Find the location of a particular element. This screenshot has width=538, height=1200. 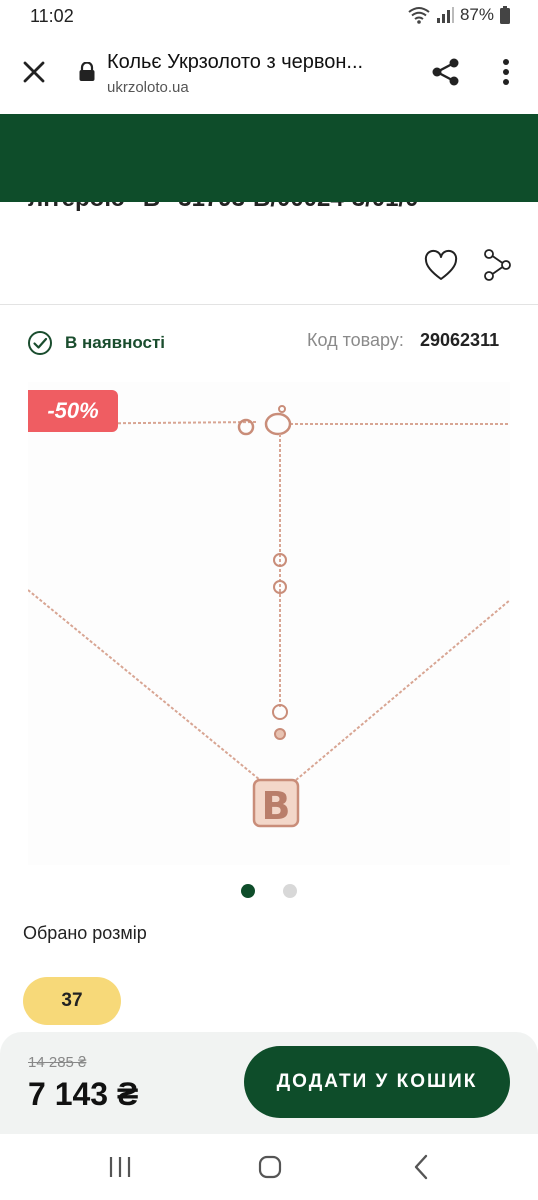

status-time: 11:02 is located at coordinates (52, 16).